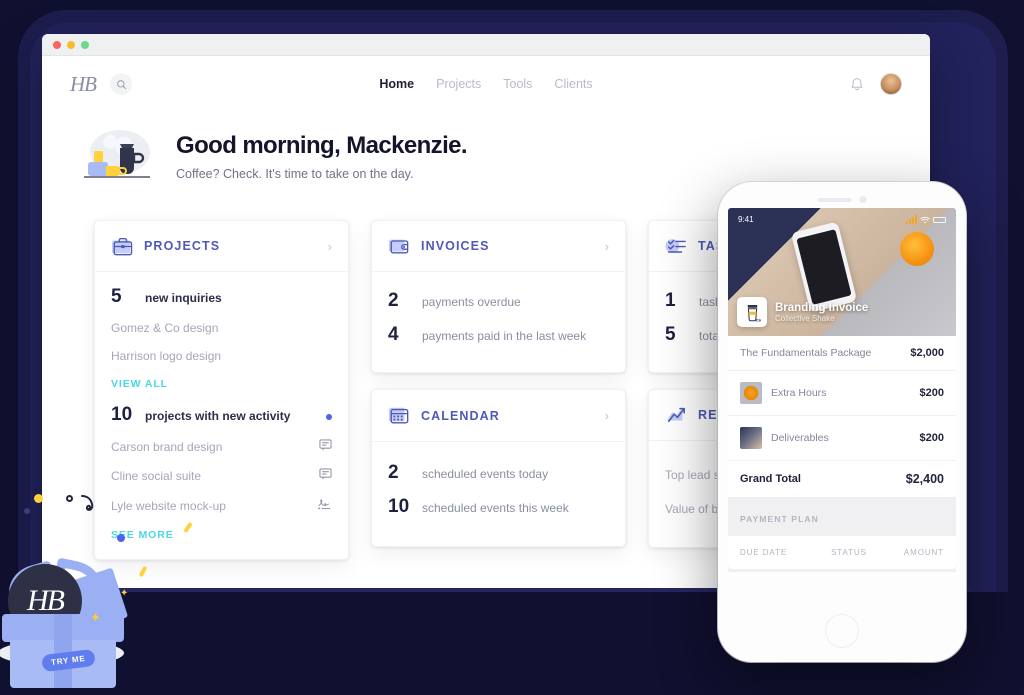 The width and height of the screenshot is (1024, 695). Describe the element at coordinates (876, 84) in the screenshot. I see `nav-right-actions` at that location.